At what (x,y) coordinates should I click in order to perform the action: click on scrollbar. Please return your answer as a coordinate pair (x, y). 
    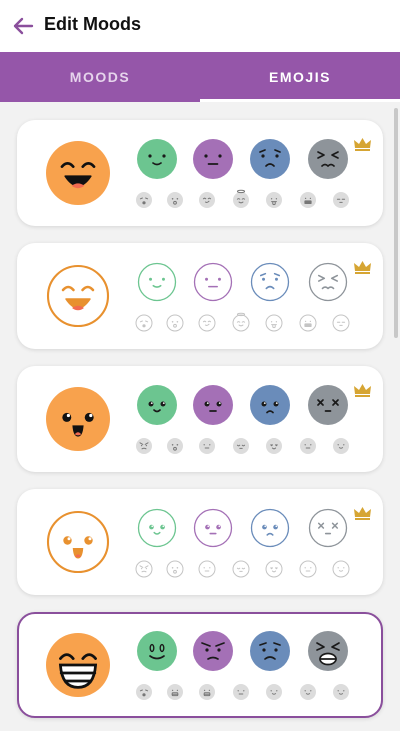
    Looking at the image, I should click on (396, 223).